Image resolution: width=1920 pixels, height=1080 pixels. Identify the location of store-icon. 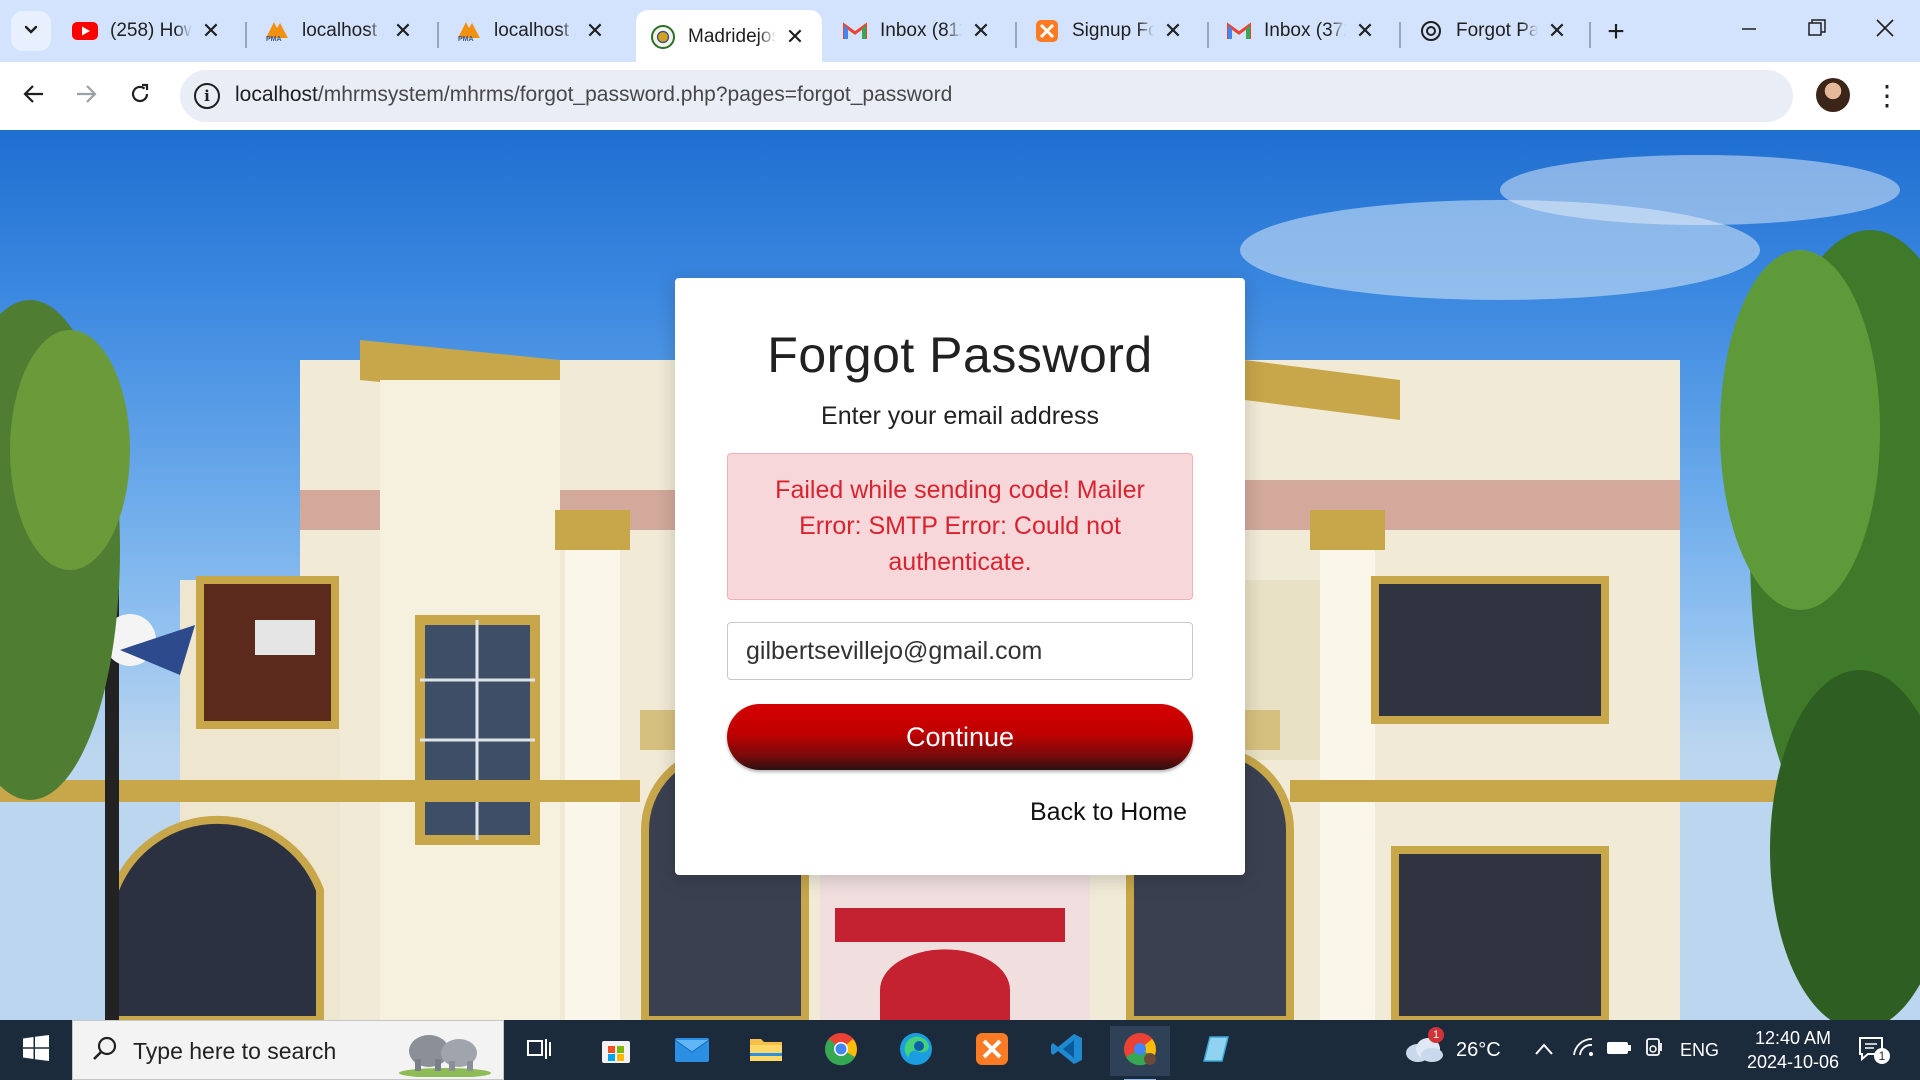
(616, 1051).